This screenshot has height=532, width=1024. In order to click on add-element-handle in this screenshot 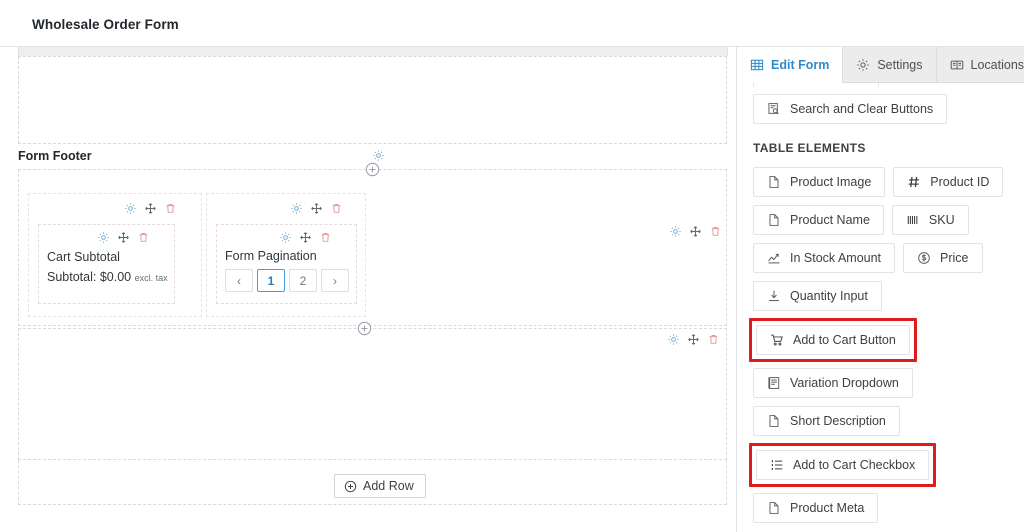, I will do `click(372, 169)`.